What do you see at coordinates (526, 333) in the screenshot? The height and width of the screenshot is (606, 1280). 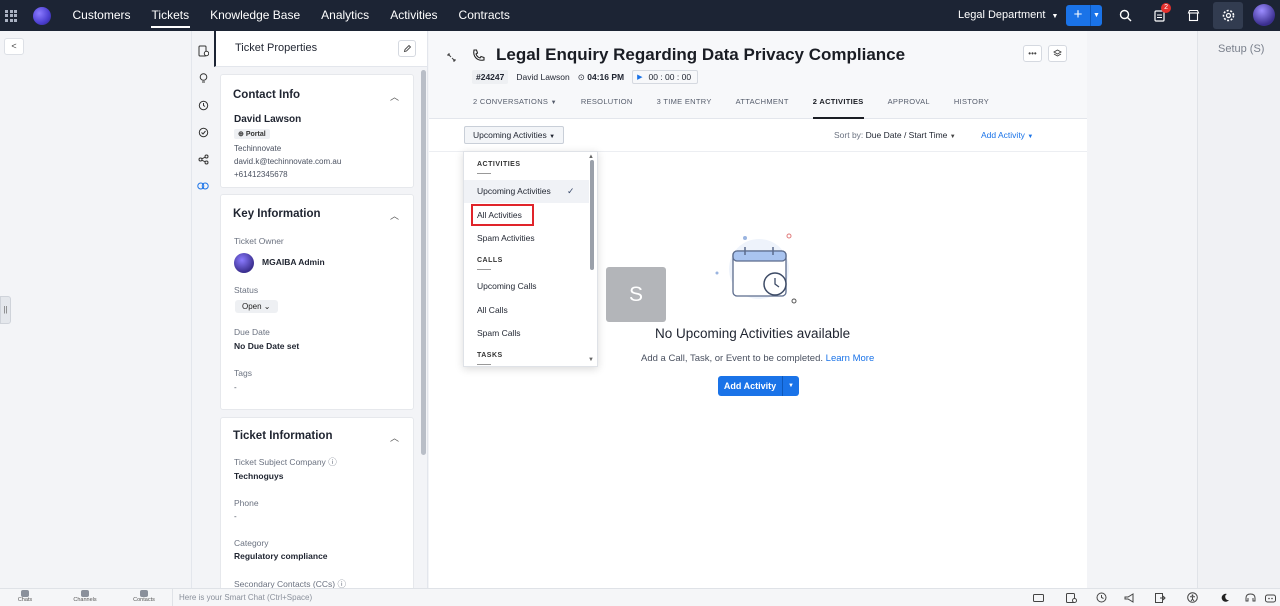 I see `menu-item-spam-calls: Spam Calls` at bounding box center [526, 333].